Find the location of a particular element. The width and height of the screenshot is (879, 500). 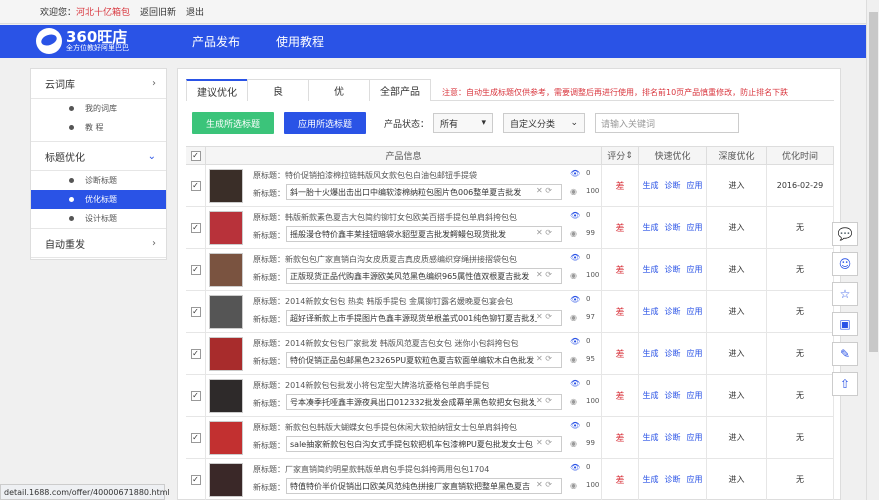

eye-icon: ◉ is located at coordinates (573, 485).